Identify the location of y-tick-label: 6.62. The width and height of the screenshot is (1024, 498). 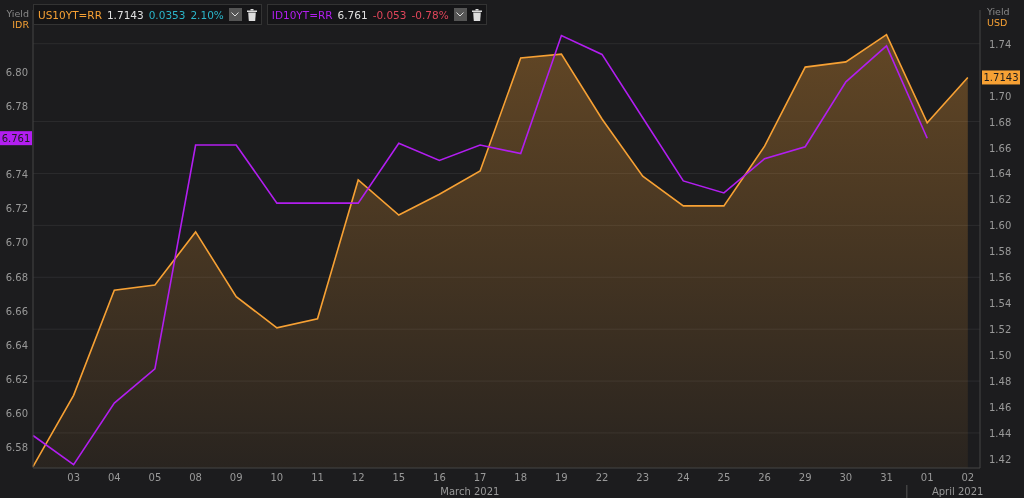
(16, 380).